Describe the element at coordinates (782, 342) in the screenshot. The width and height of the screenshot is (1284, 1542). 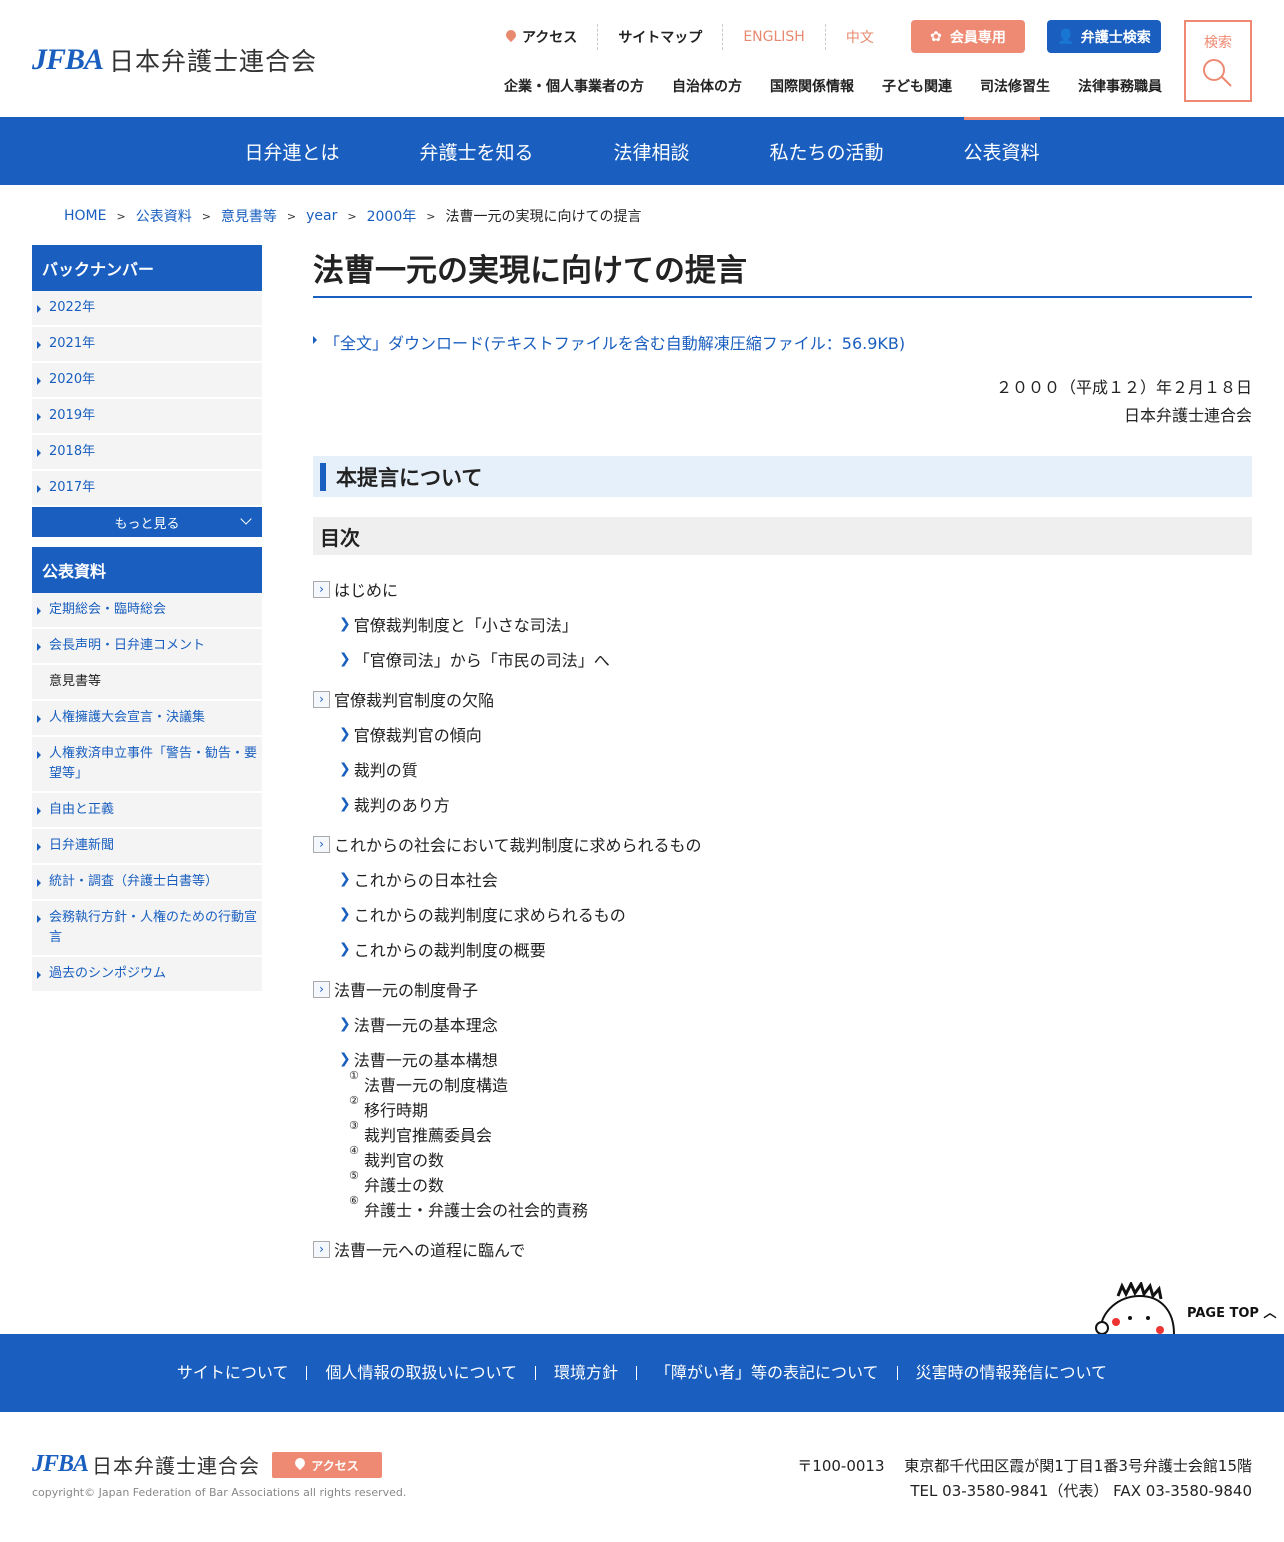
I see `download-link: 「全文」ダウンロード(テキストファイルを含む自動解凍圧縮ファイル：56.9KB)` at that location.